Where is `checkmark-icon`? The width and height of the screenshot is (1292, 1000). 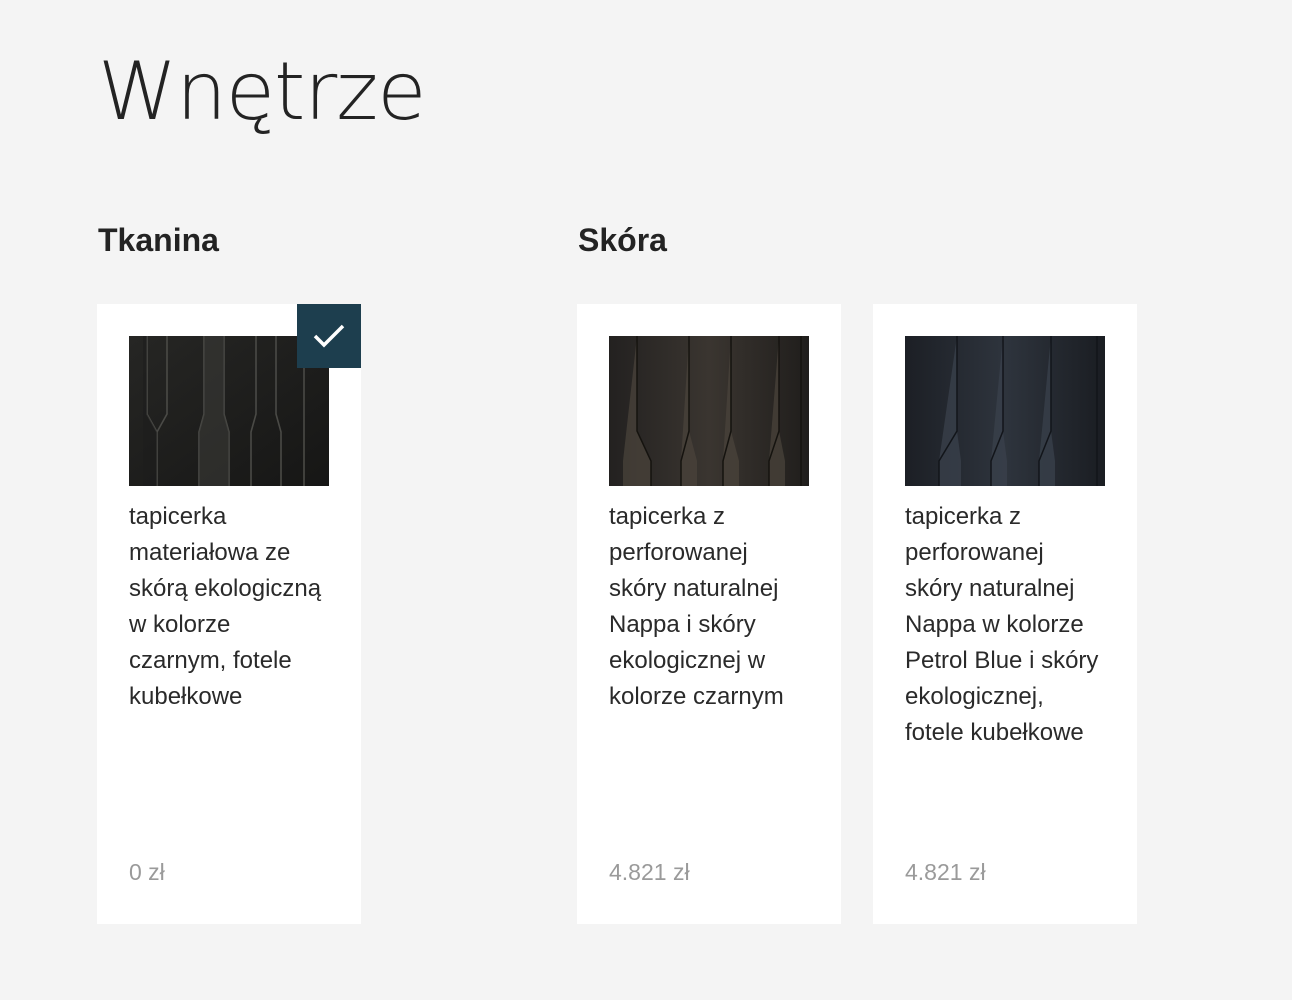 checkmark-icon is located at coordinates (329, 336).